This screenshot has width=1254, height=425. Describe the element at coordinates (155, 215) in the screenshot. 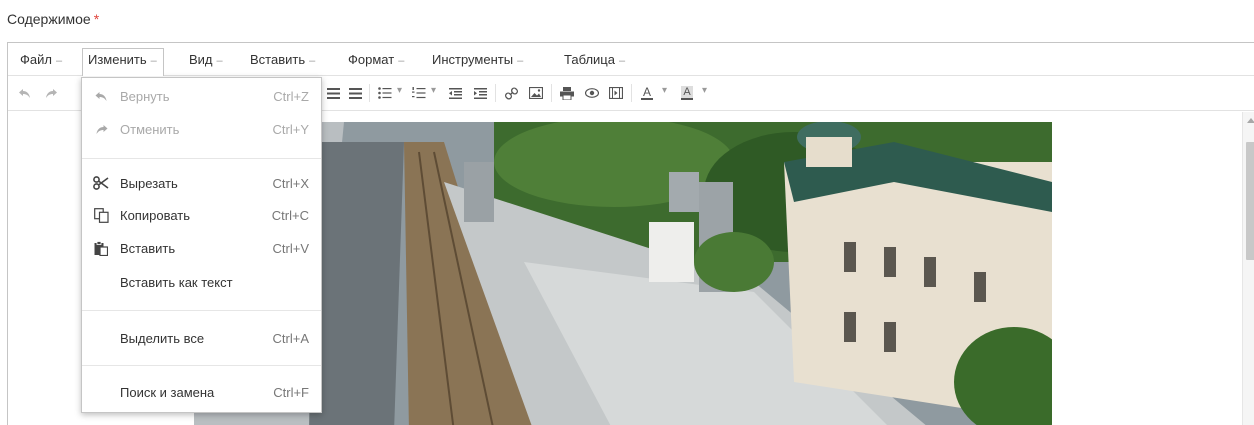

I see `edit-menu-copy-label: Копировать` at that location.